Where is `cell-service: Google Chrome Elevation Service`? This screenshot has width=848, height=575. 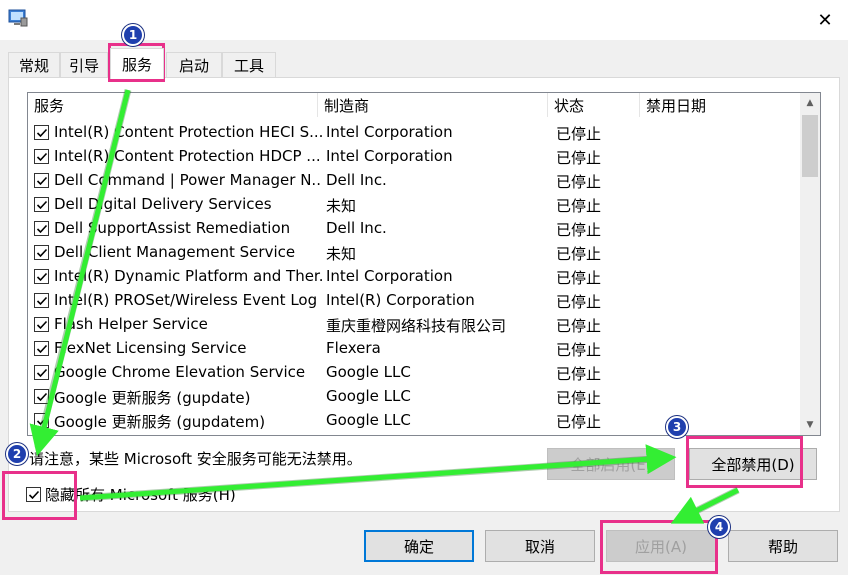
cell-service: Google Chrome Elevation Service is located at coordinates (180, 372).